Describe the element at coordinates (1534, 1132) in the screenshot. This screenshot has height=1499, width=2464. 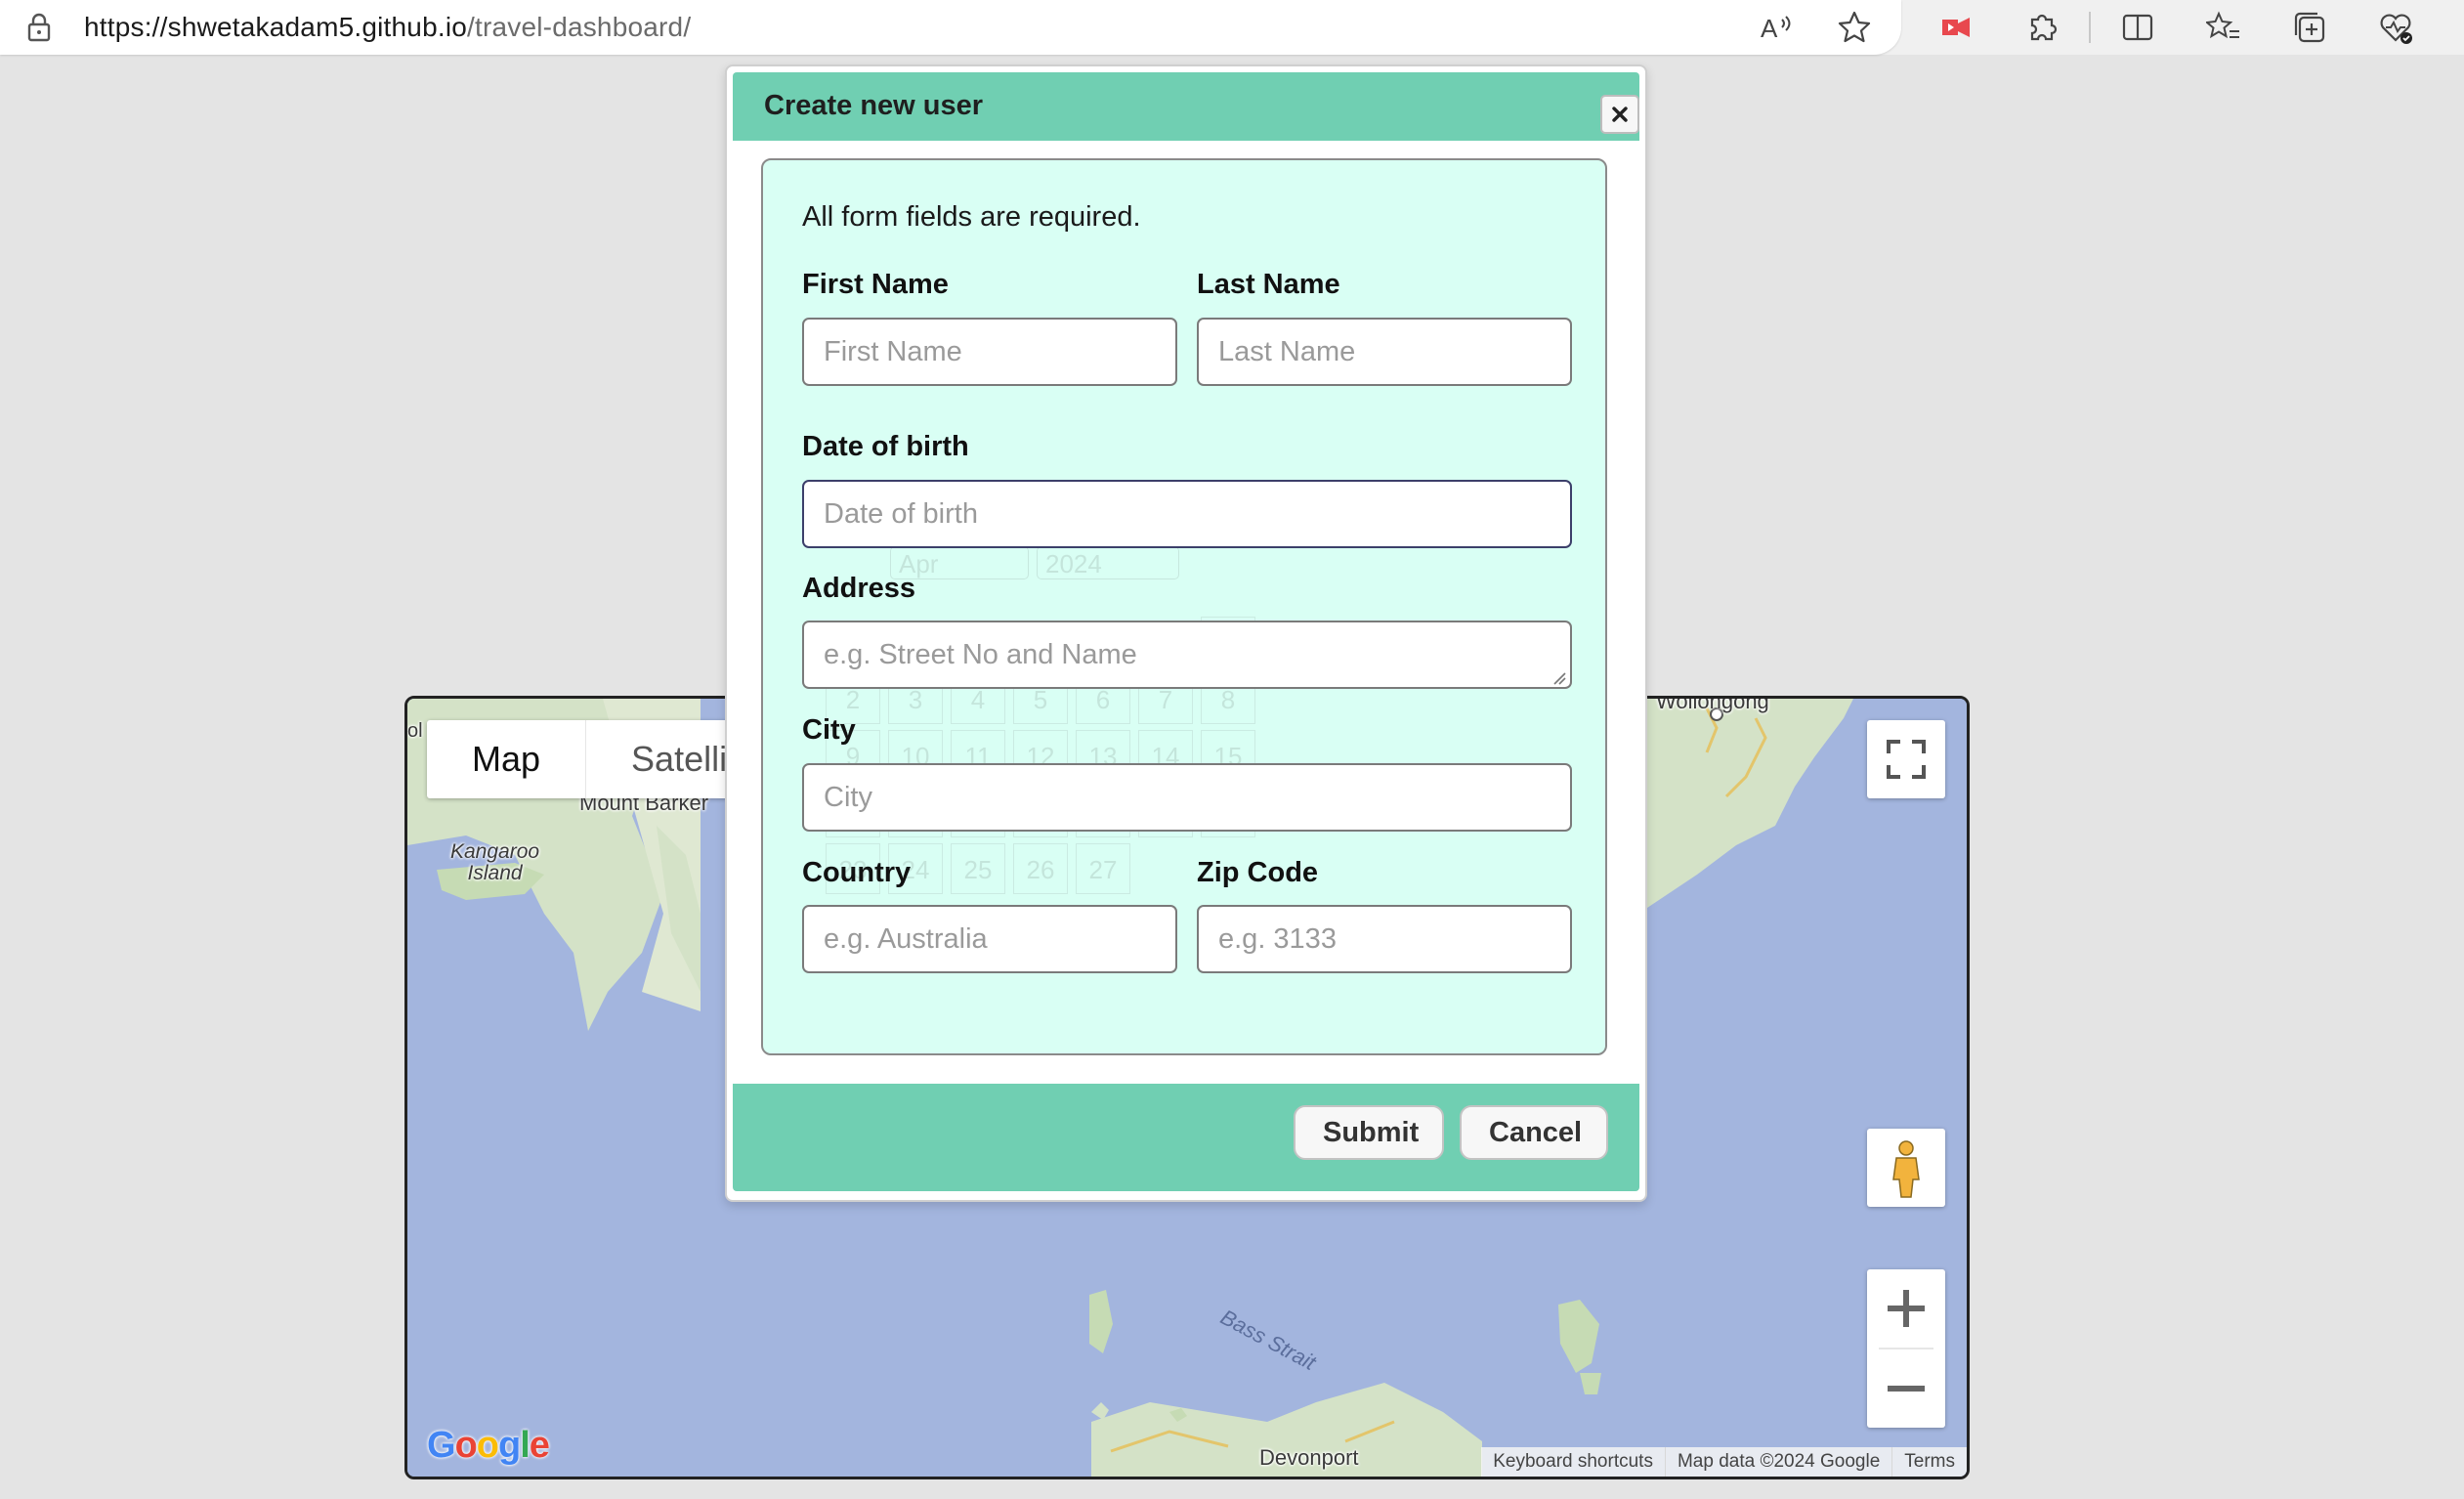
I see `cancel-button: Cancel` at that location.